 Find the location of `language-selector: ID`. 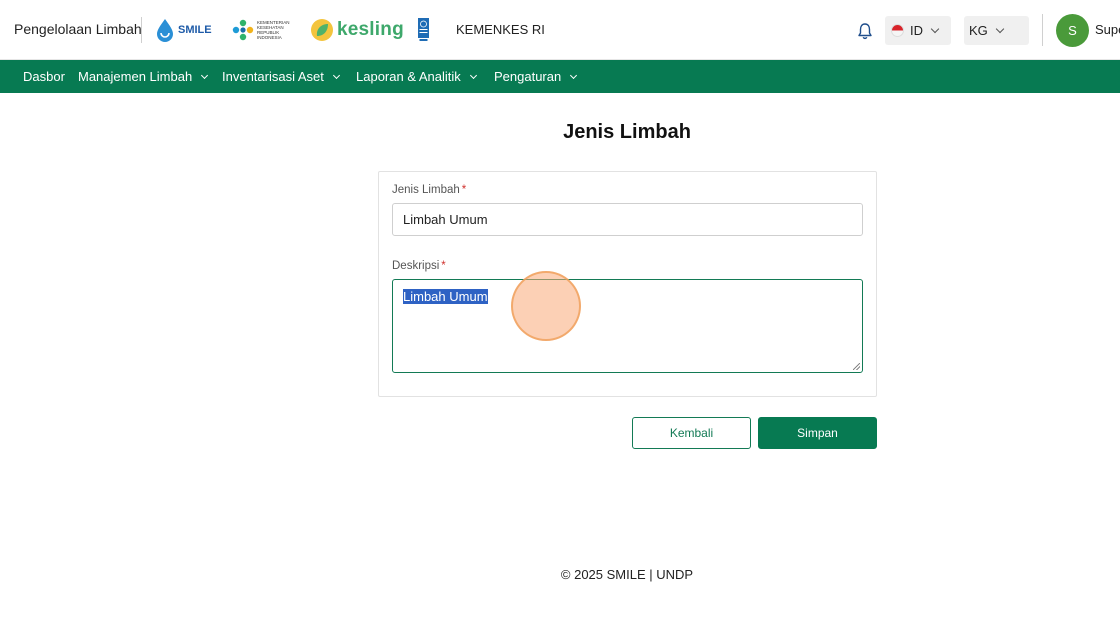

language-selector: ID is located at coordinates (918, 30).